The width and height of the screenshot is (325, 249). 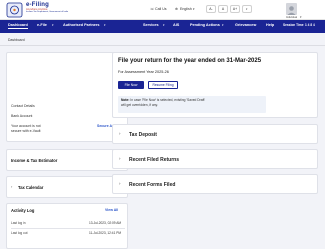 I want to click on recent-forms-filed-section: › Recent Forms Filed, so click(x=215, y=184).